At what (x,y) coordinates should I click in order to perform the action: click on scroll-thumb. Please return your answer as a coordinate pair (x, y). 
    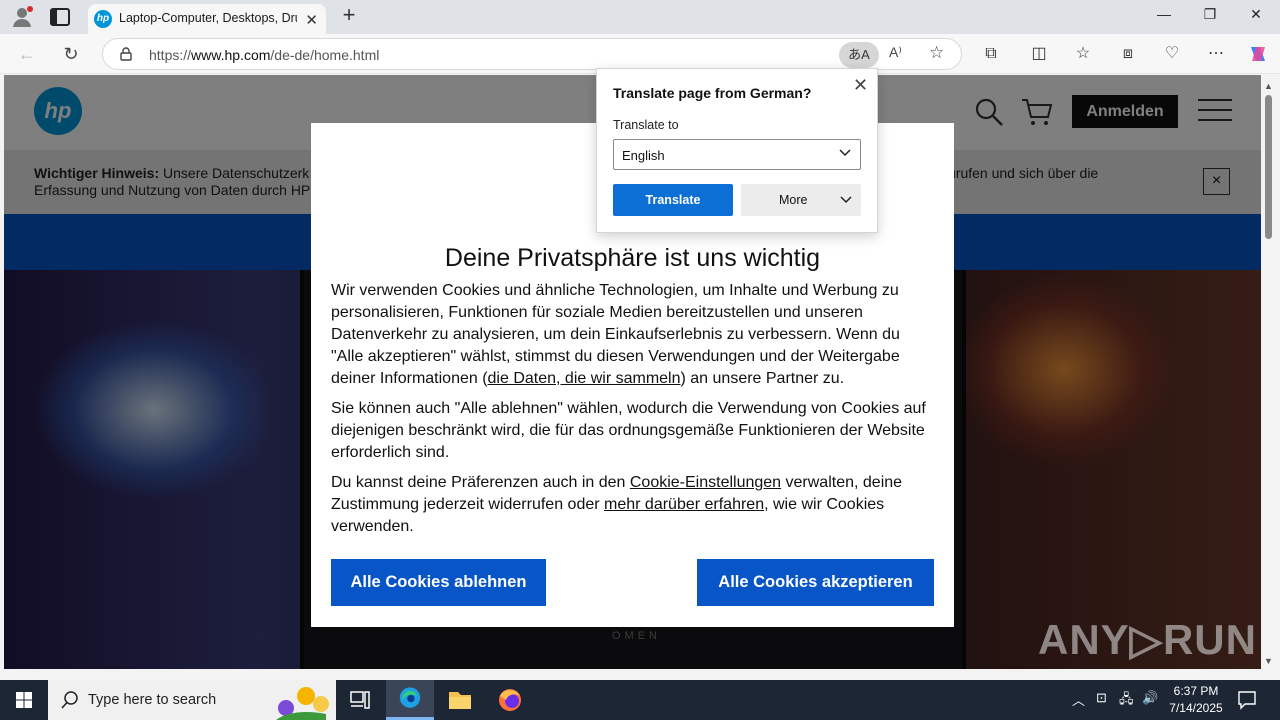
    Looking at the image, I should click on (1268, 167).